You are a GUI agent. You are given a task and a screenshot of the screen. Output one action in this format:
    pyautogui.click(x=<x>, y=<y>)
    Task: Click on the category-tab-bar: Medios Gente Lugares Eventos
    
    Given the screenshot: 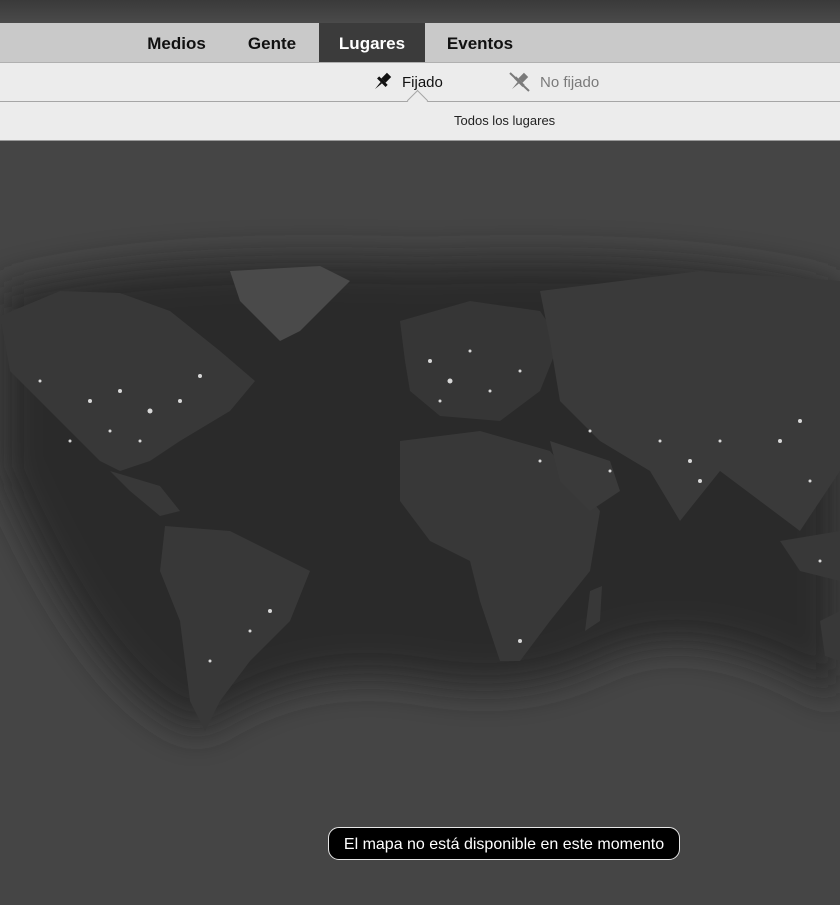 What is the action you would take?
    pyautogui.click(x=420, y=43)
    